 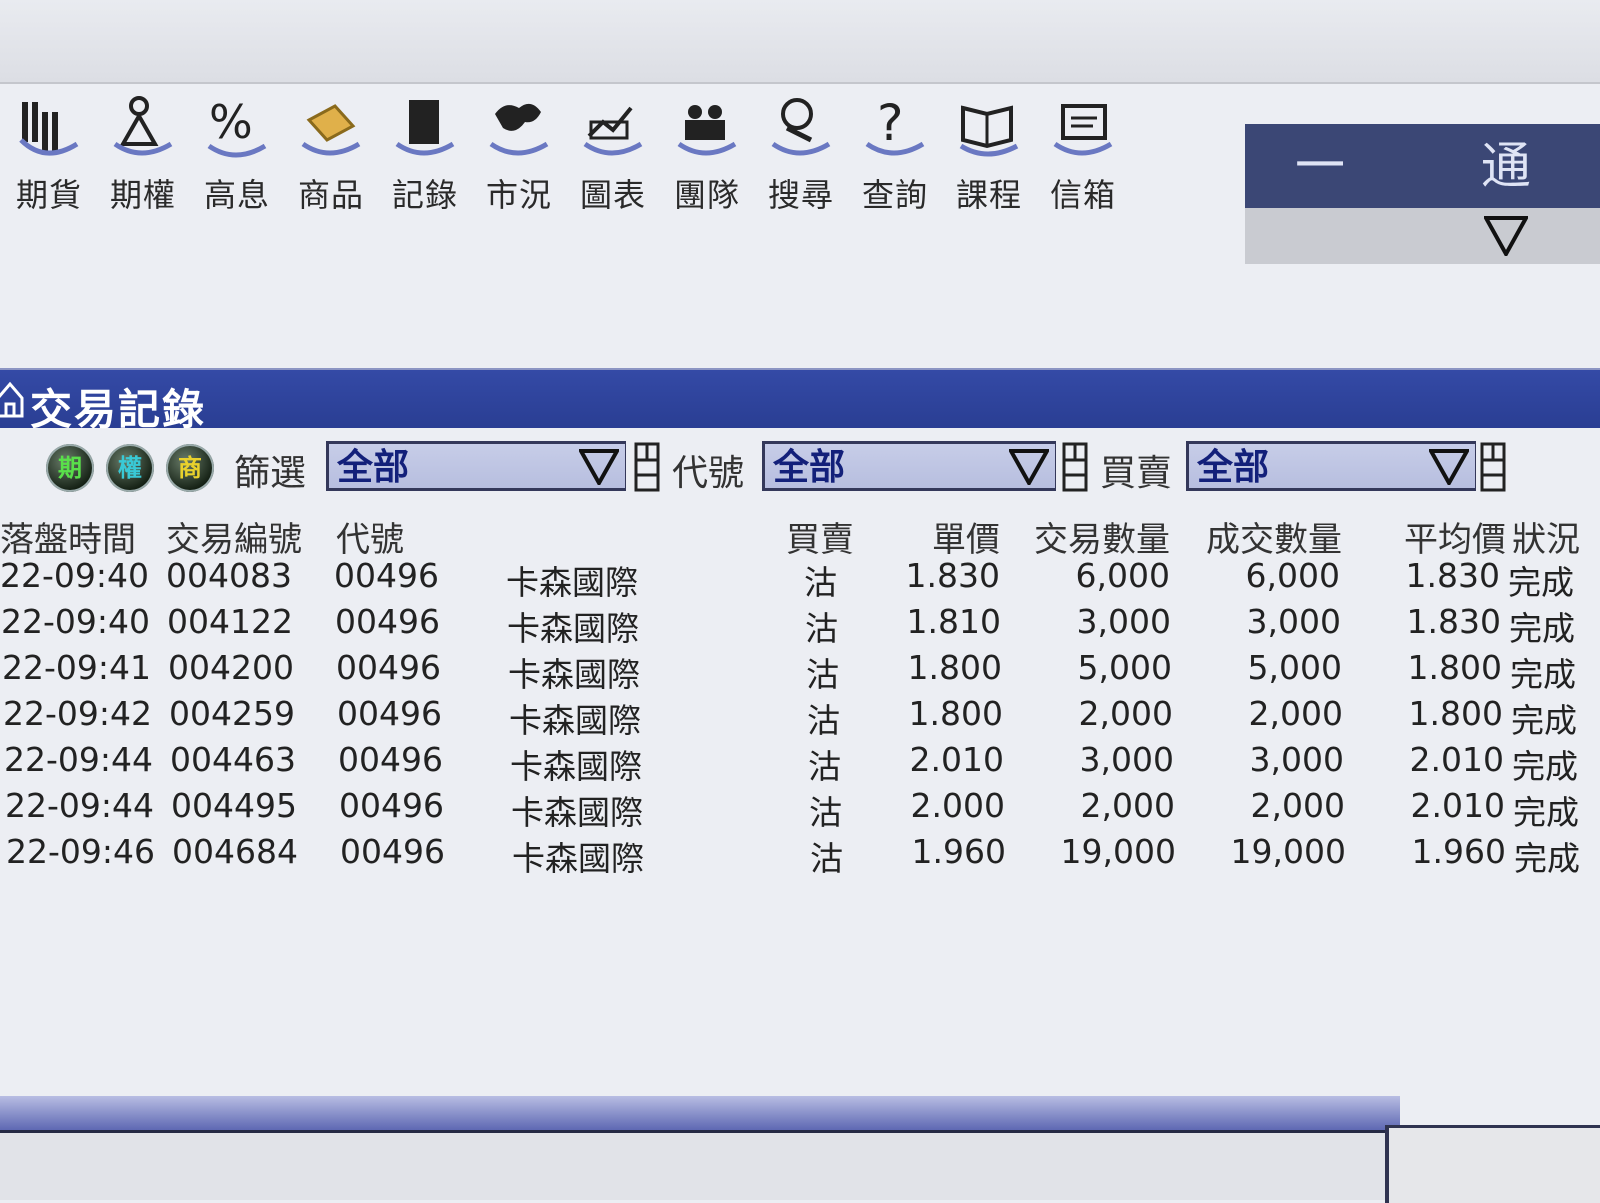 What do you see at coordinates (77, 713) in the screenshot?
I see `cell-time: 22-09:42` at bounding box center [77, 713].